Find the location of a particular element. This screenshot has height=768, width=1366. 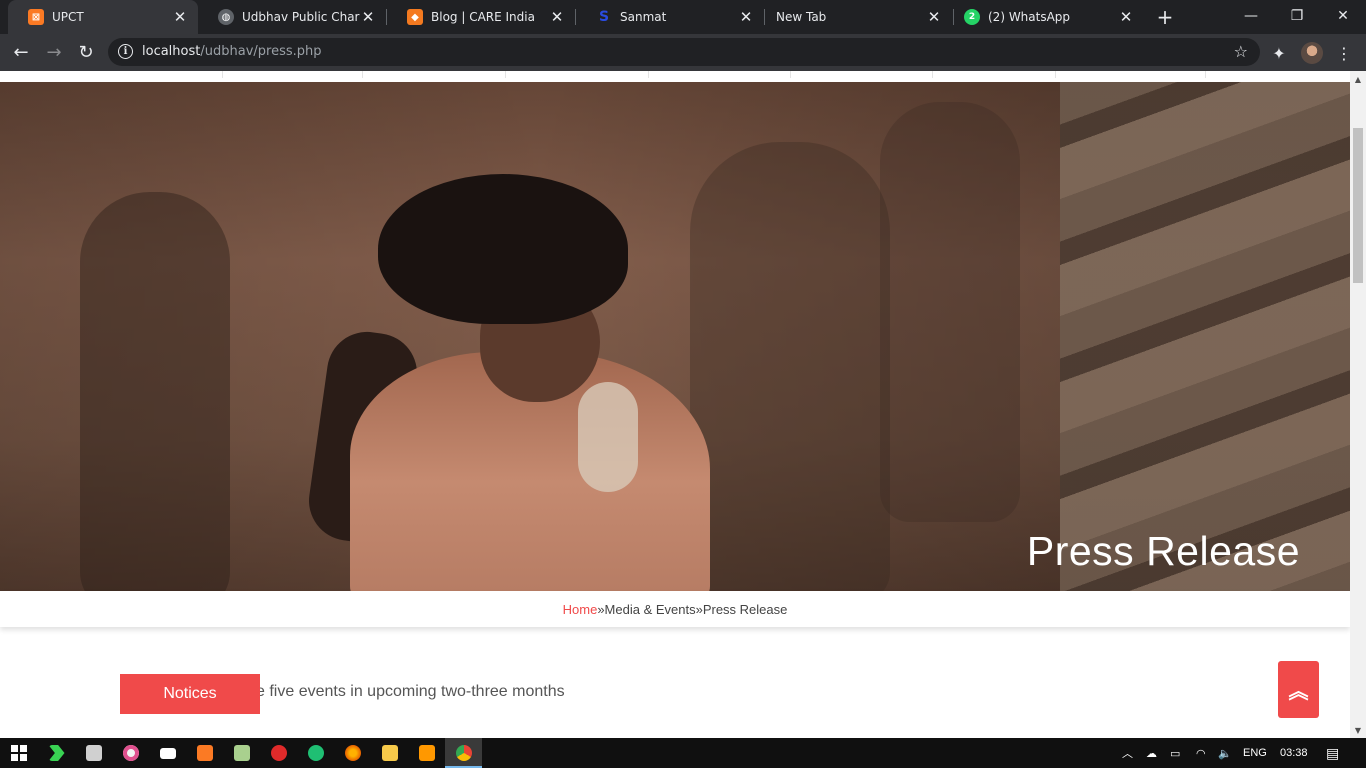

site-info-icon: i is located at coordinates (125, 51).